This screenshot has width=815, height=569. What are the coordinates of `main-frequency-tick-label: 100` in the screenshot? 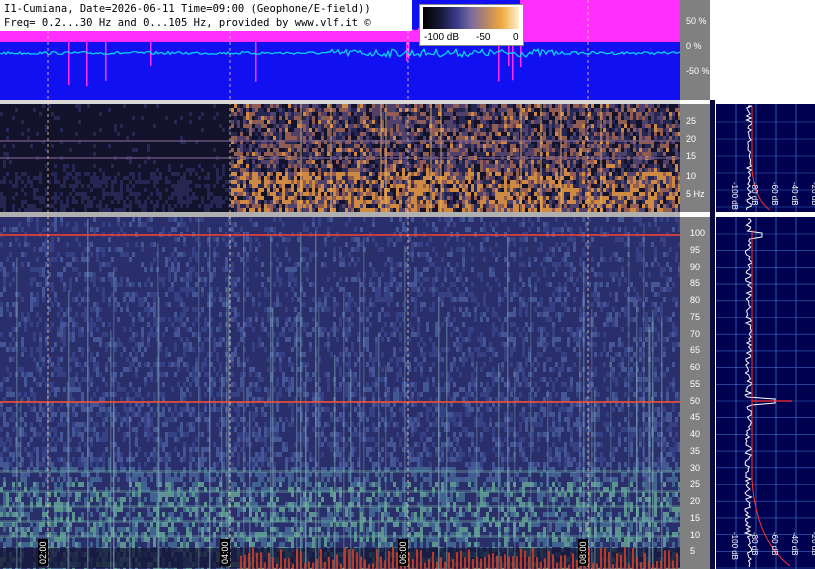 It's located at (698, 233).